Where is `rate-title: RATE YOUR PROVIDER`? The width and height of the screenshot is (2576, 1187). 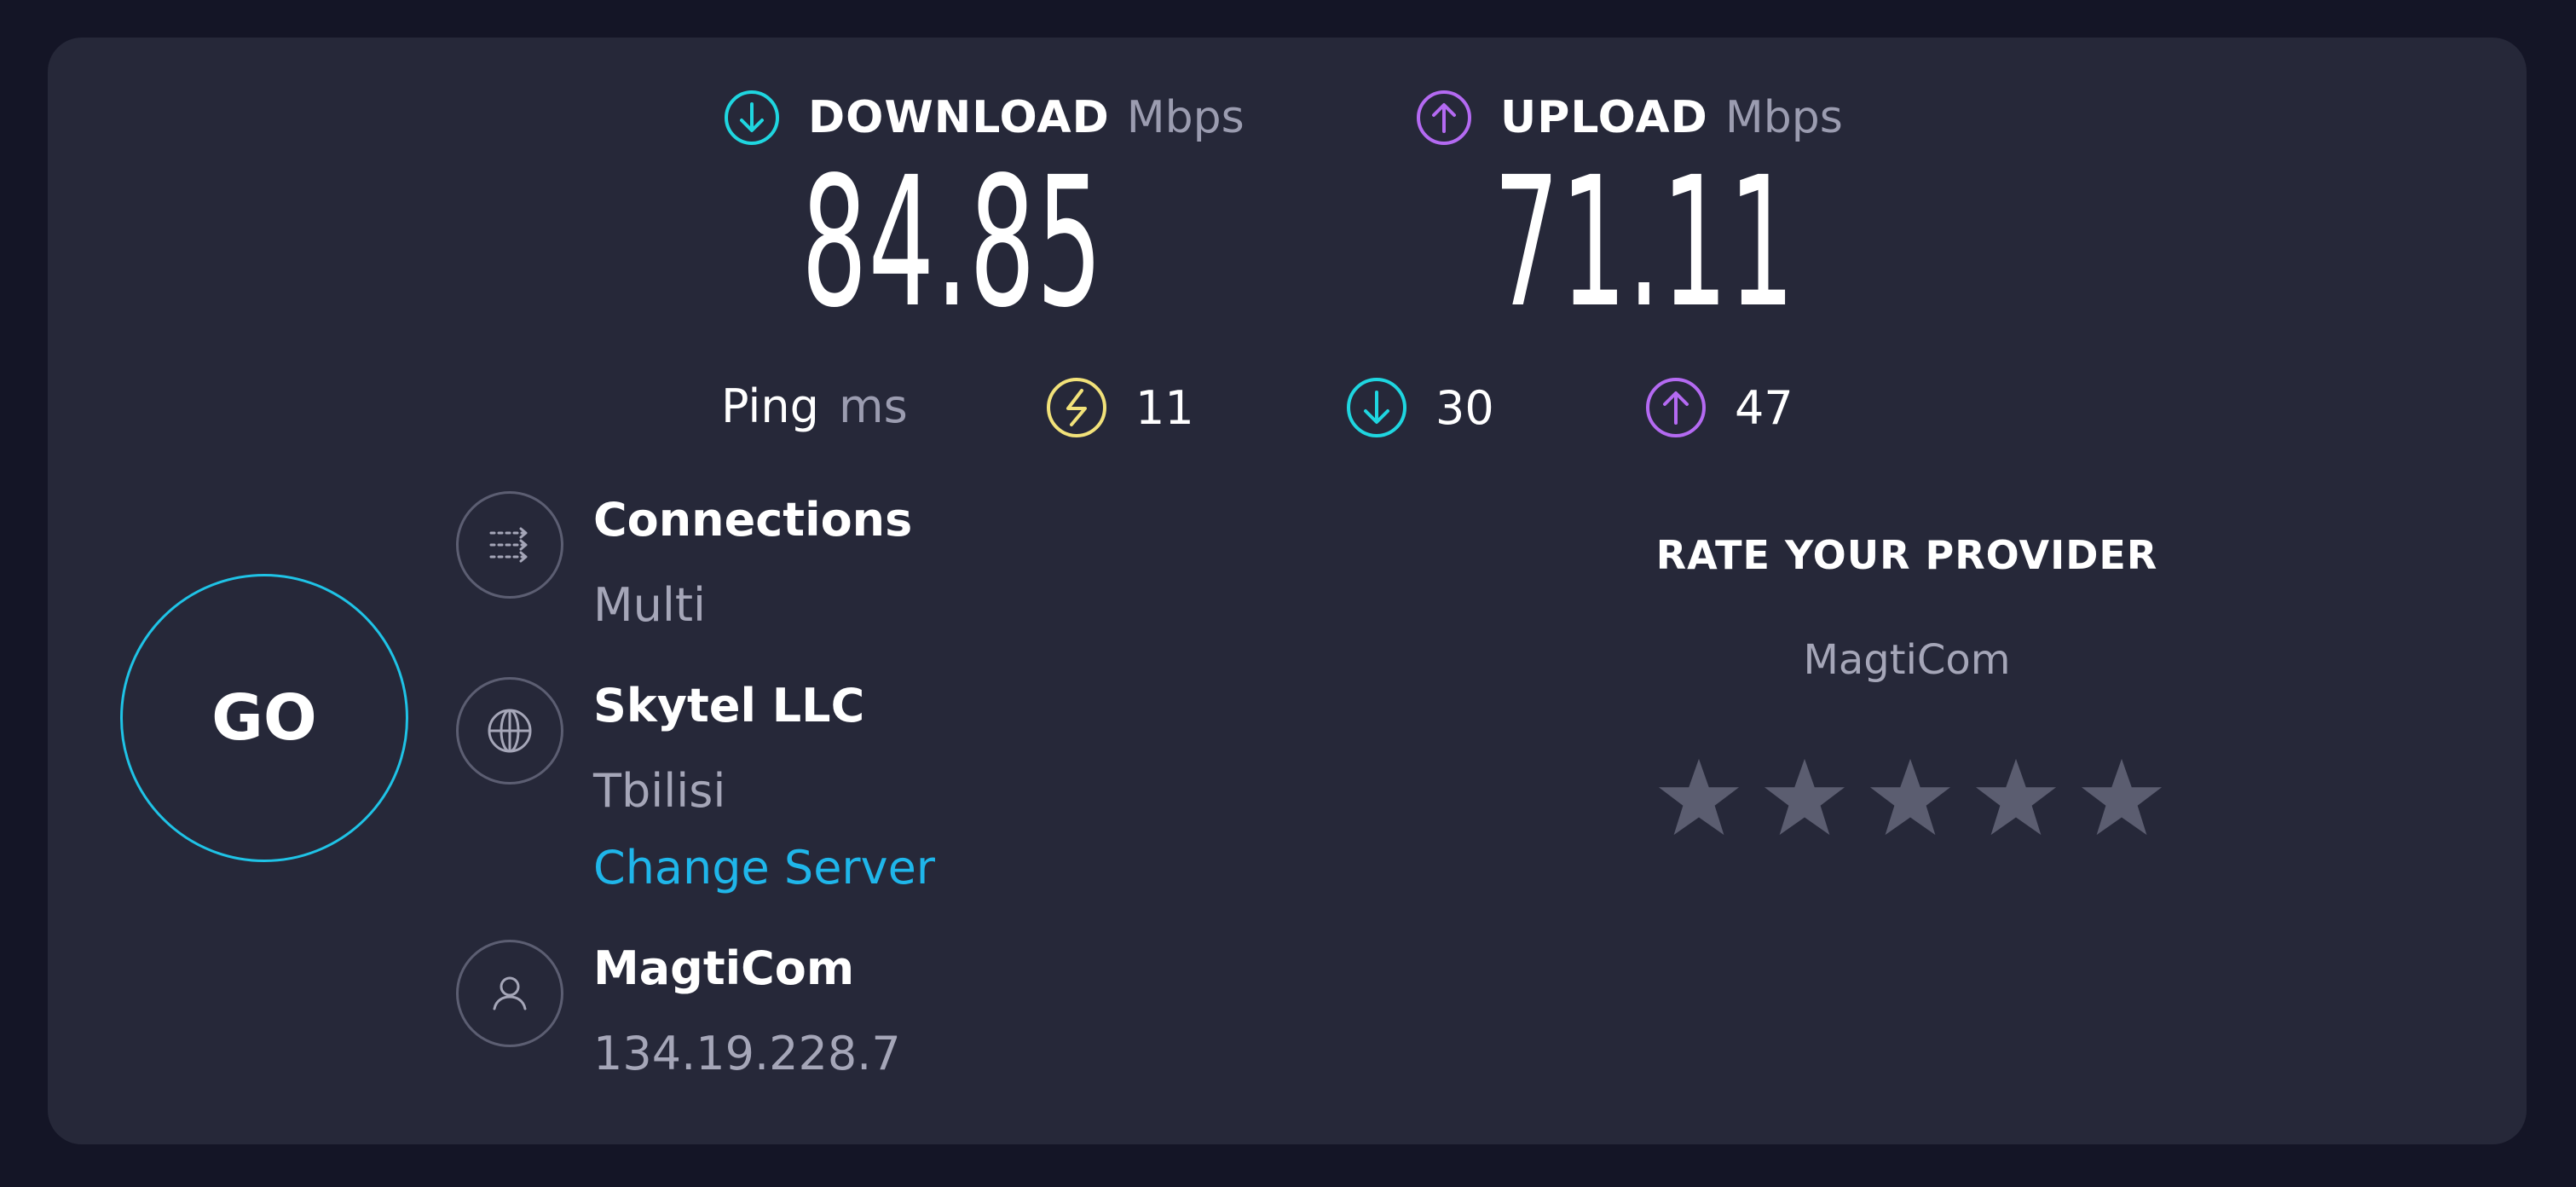
rate-title: RATE YOUR PROVIDER is located at coordinates (1906, 555).